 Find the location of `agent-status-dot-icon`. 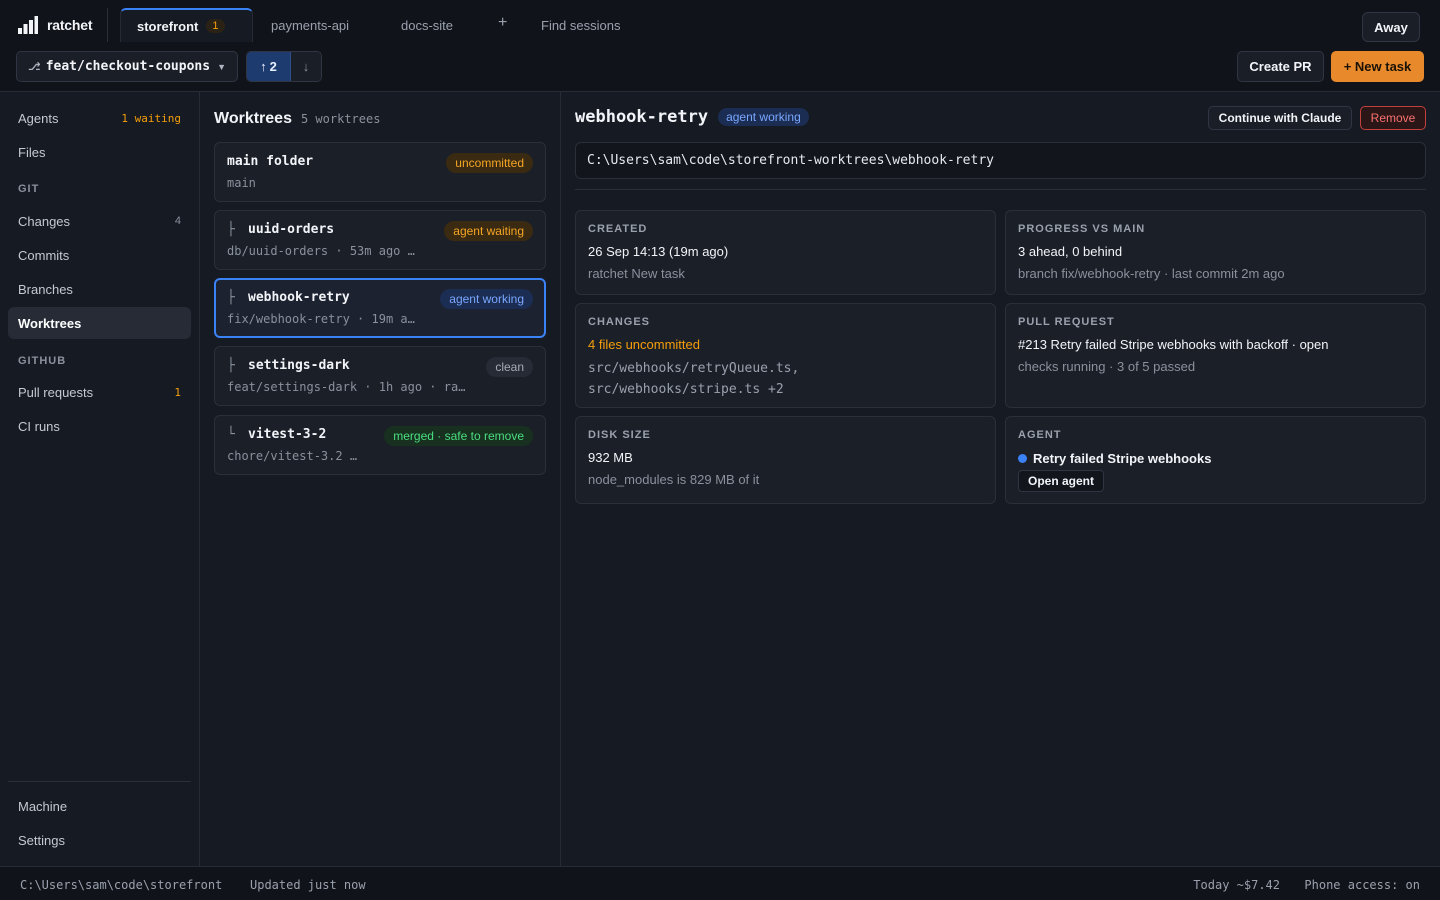

agent-status-dot-icon is located at coordinates (1022, 458).